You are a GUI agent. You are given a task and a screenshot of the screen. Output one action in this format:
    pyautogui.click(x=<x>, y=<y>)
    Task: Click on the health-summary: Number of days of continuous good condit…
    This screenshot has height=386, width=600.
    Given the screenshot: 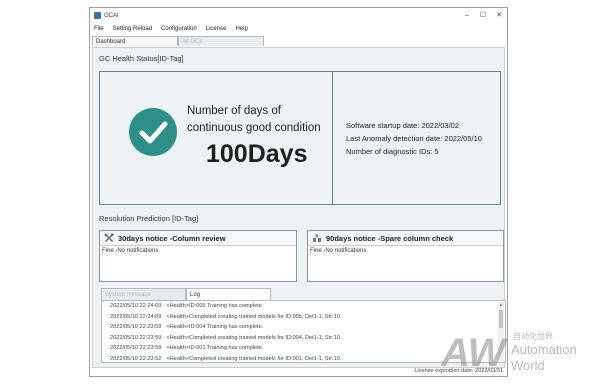 What is the action you would take?
    pyautogui.click(x=216, y=138)
    